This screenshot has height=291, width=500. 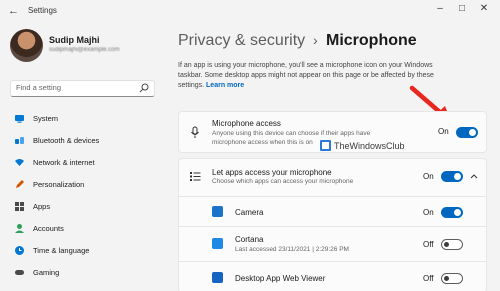 I want to click on sidebar-item-label: Gaming, so click(x=46, y=272).